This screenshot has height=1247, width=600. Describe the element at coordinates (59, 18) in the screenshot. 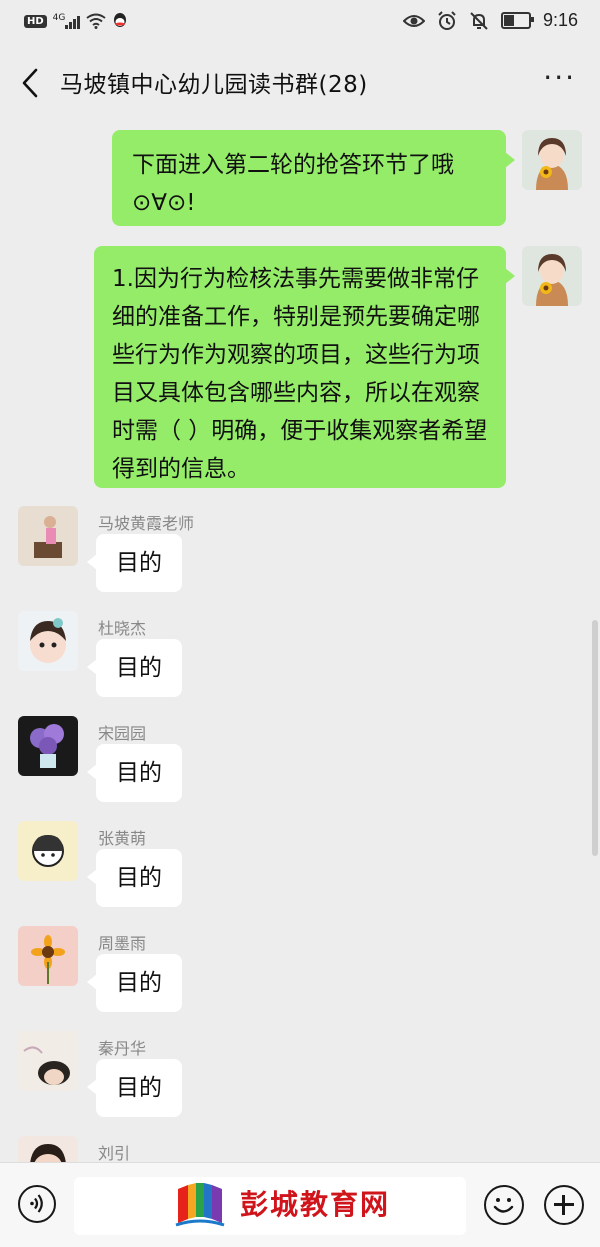

I see `network-type: 4G` at that location.